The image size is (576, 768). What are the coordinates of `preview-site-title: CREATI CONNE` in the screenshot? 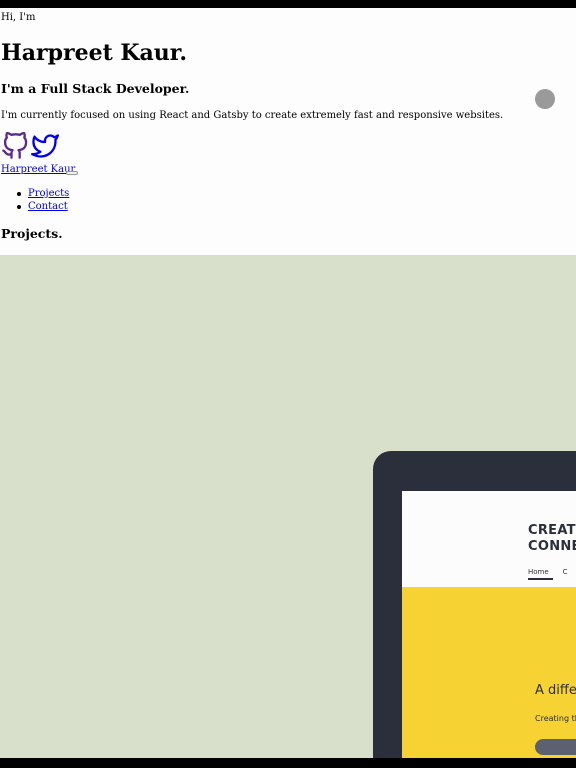 It's located at (552, 538).